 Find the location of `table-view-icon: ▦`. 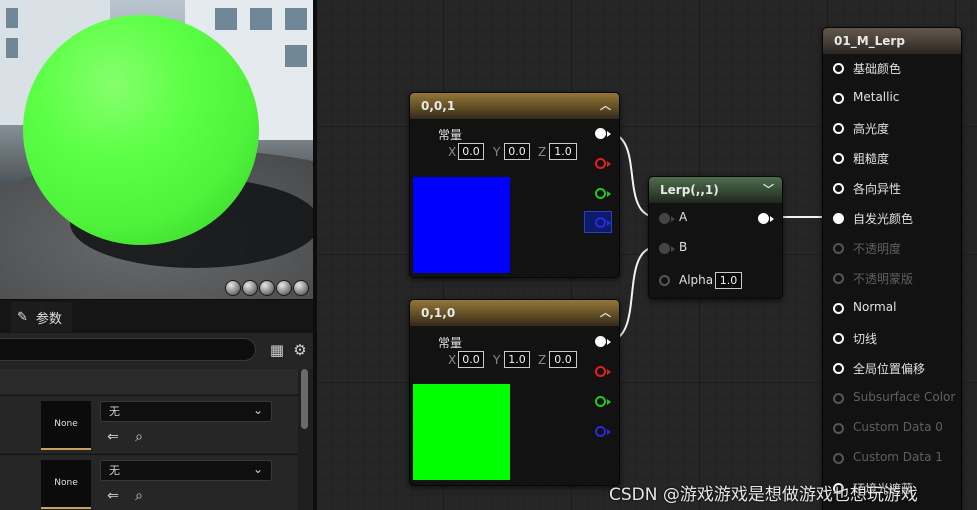

table-view-icon: ▦ is located at coordinates (277, 350).